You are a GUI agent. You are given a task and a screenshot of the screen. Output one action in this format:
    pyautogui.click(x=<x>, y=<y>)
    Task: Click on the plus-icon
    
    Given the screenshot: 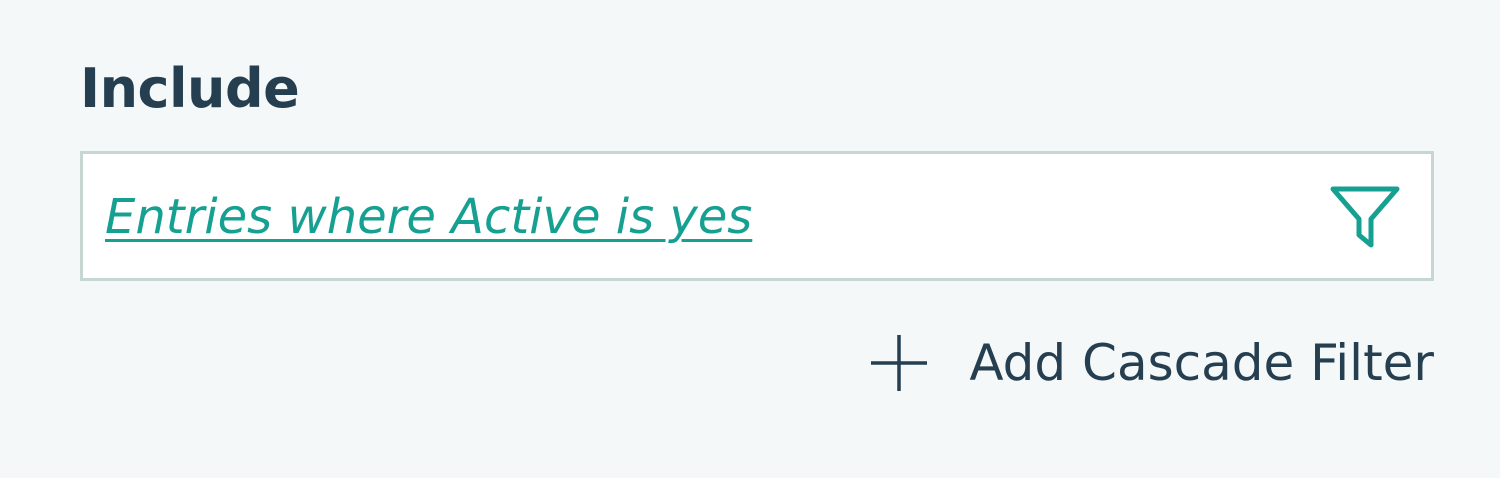 What is the action you would take?
    pyautogui.click(x=899, y=363)
    